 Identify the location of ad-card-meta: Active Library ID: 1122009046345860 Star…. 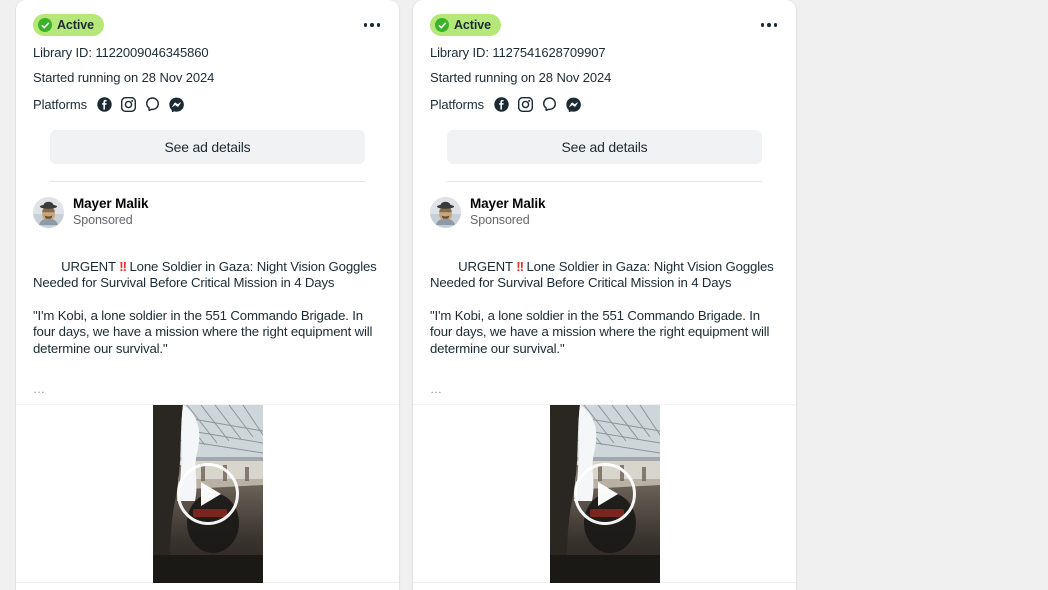
(207, 91).